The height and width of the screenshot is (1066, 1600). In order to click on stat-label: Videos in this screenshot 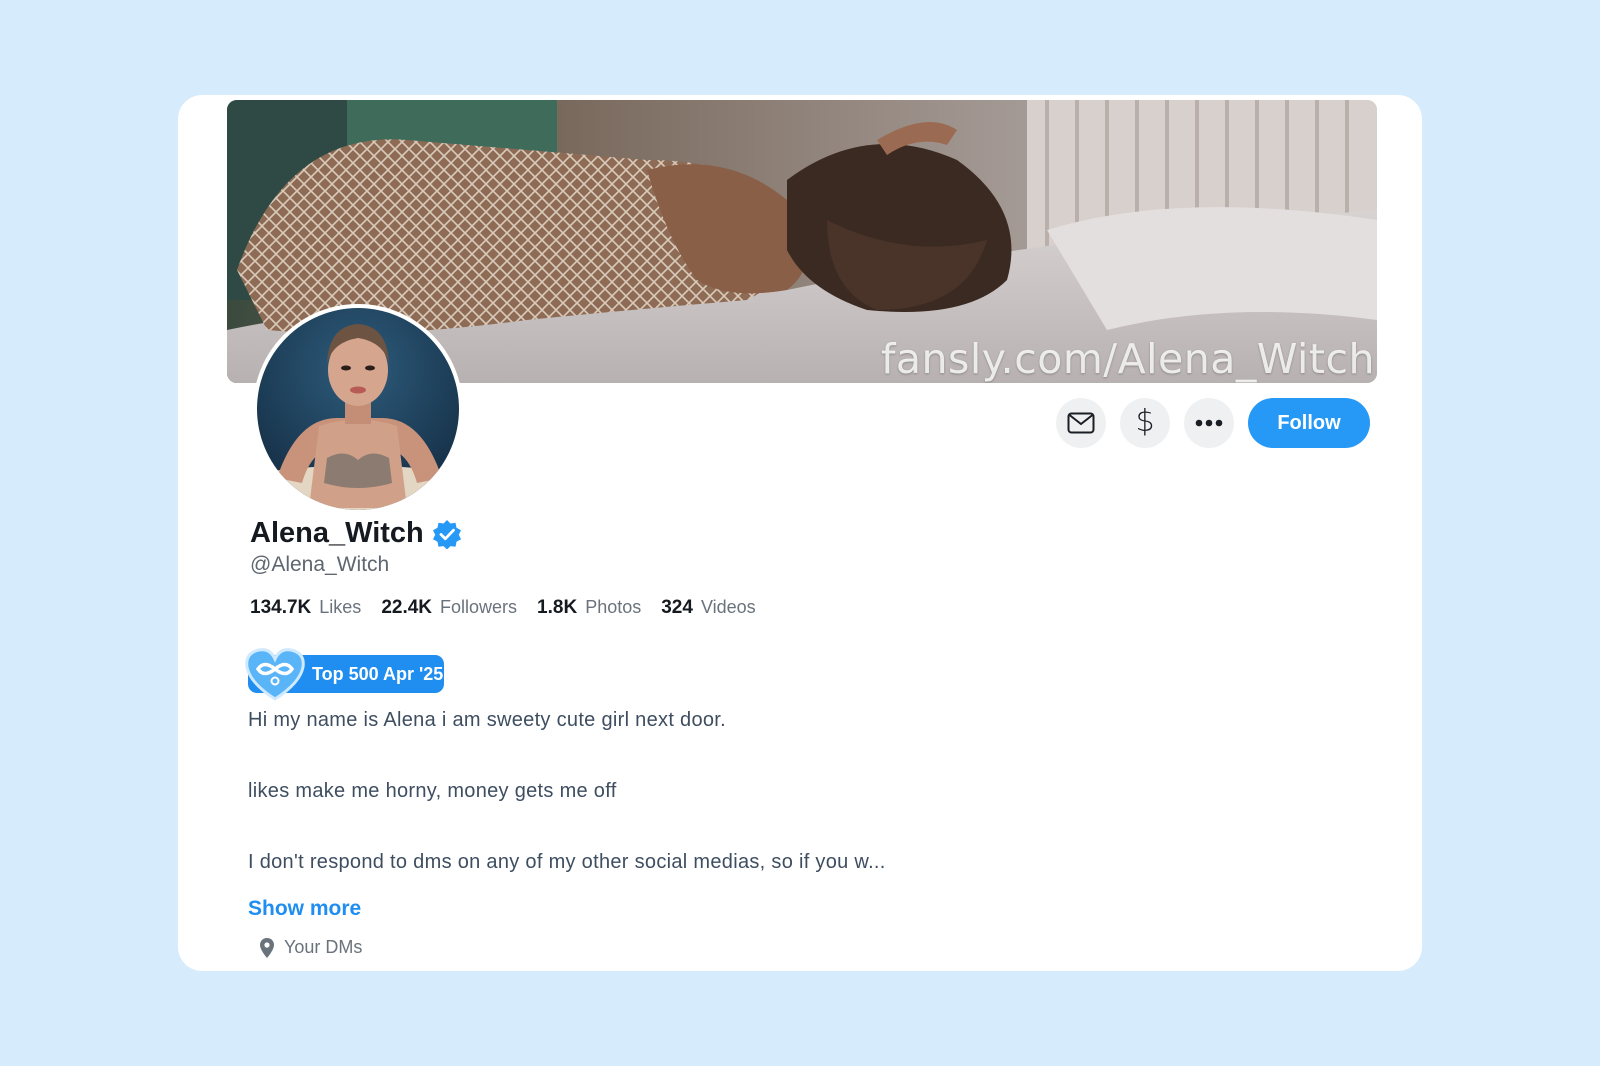, I will do `click(728, 607)`.